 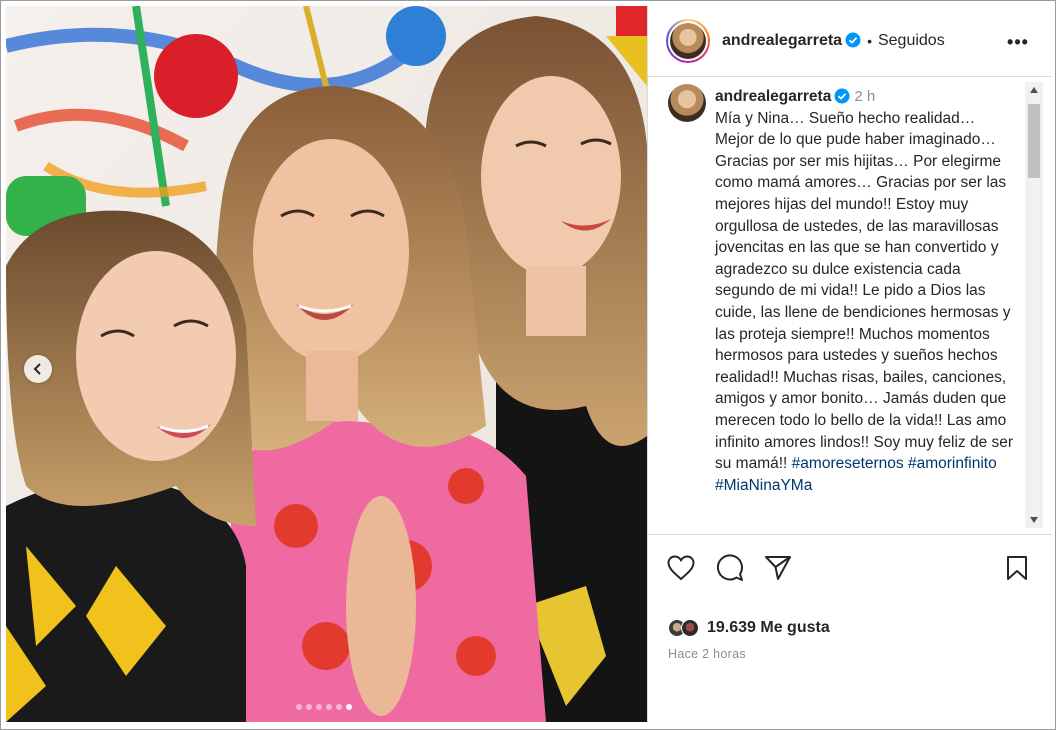 What do you see at coordinates (763, 485) in the screenshot?
I see `hashtag-link: #MiaNinaYMa` at bounding box center [763, 485].